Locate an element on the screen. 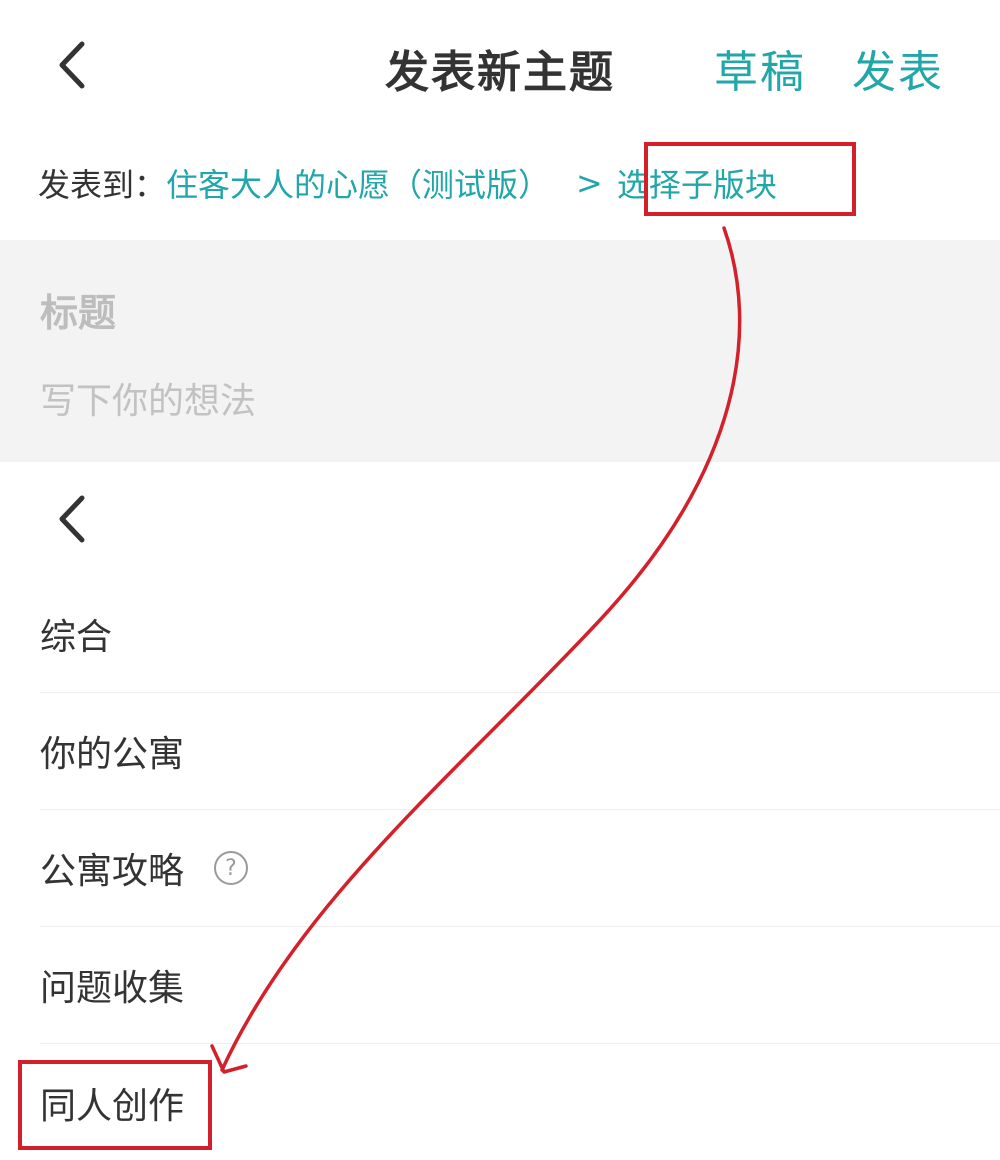  subforum-label: 公寓攻略 is located at coordinates (112, 871).